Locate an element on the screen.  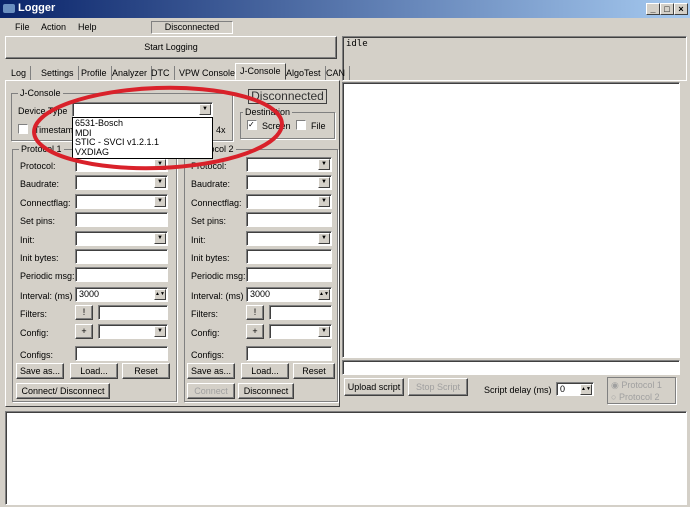
radio-protocol-1: ◉ Protocol 1 is located at coordinates (636, 385).